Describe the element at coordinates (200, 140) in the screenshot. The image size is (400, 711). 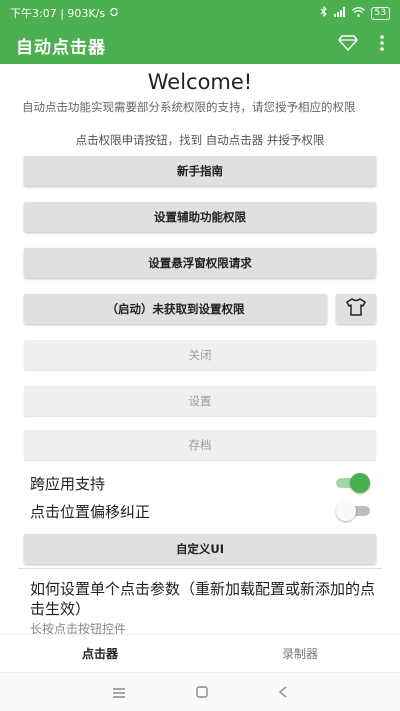
I see `permission-hint: 点击权限申请按钮，找到 自动点击器 并授予权限` at that location.